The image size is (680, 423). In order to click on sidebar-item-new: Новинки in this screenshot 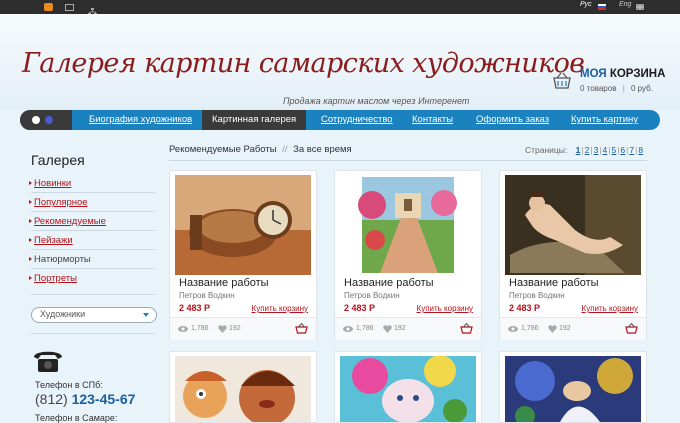, I will do `click(50, 183)`.